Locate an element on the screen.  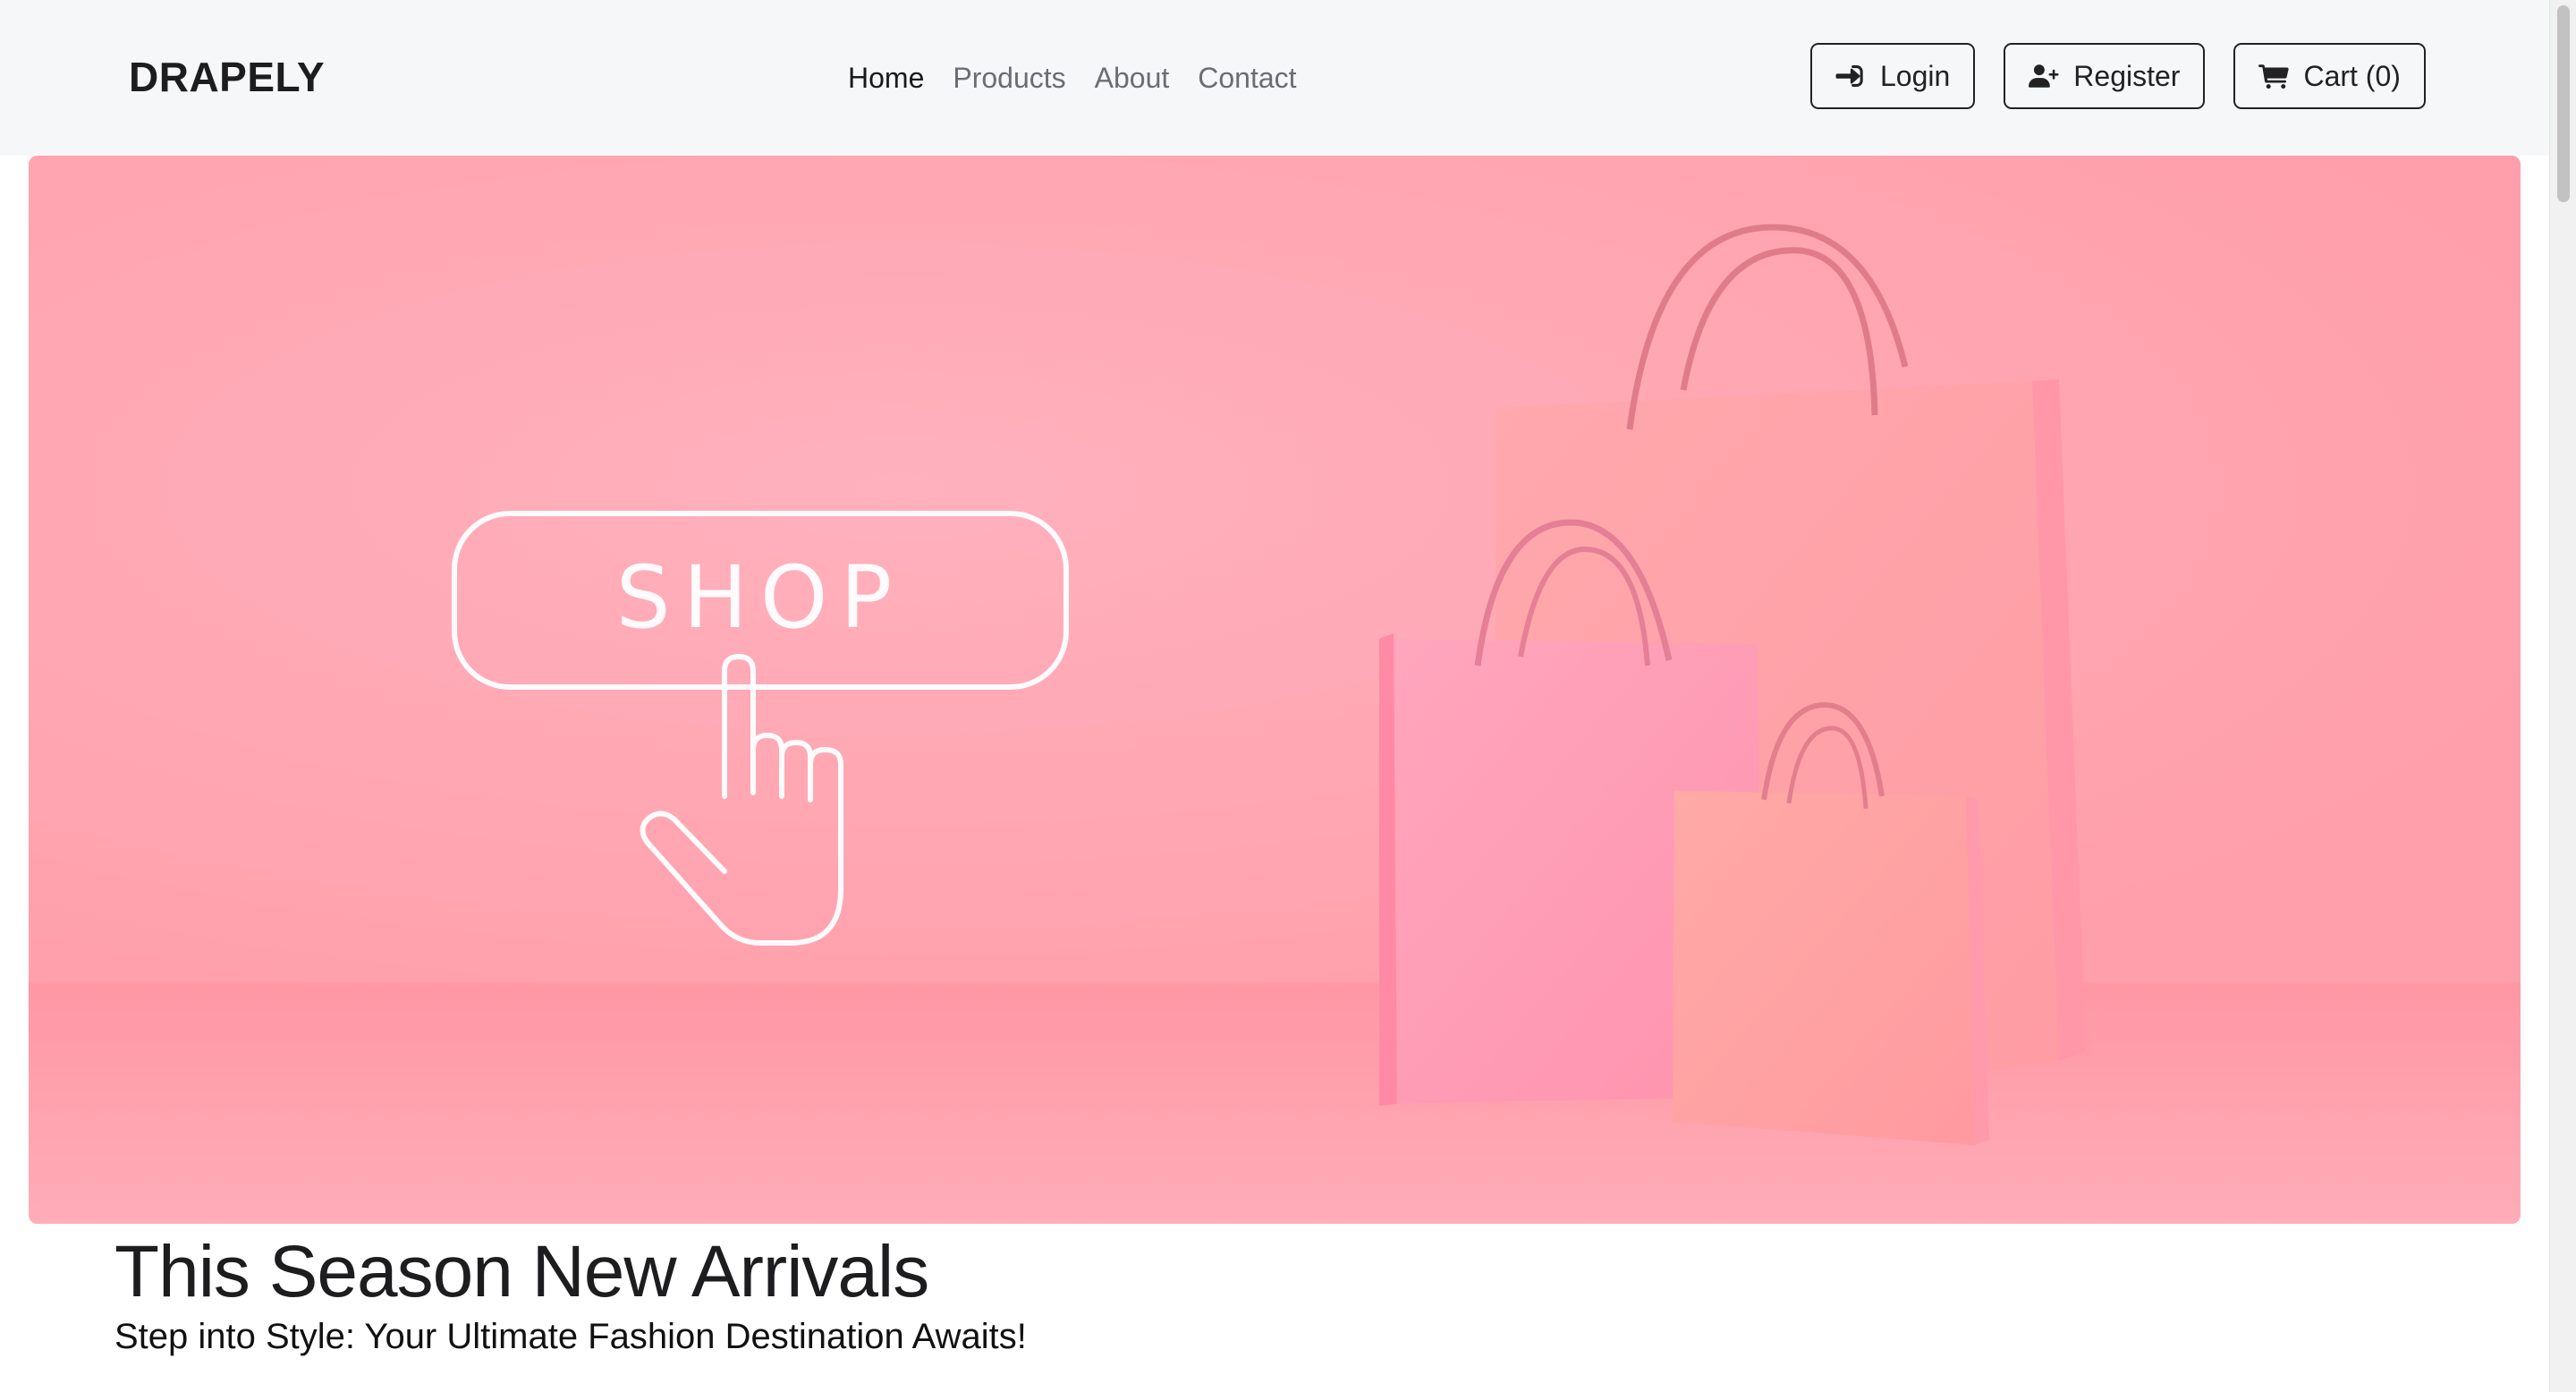
register-label: Register is located at coordinates (2127, 75).